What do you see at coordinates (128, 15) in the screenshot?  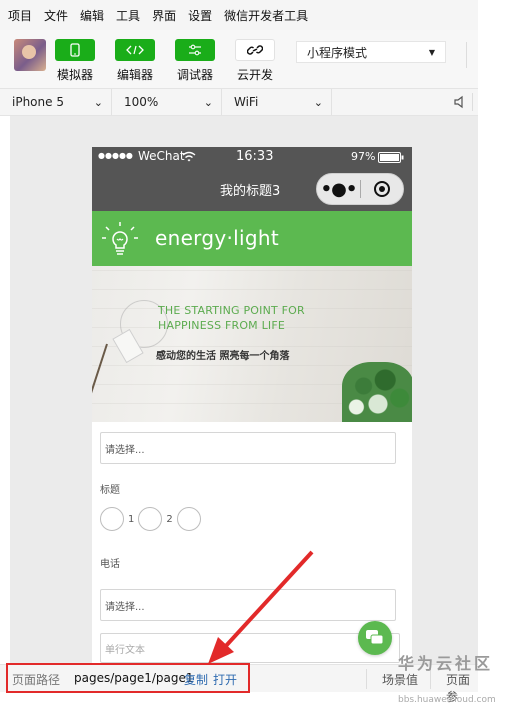 I see `menu-tools: 工具` at bounding box center [128, 15].